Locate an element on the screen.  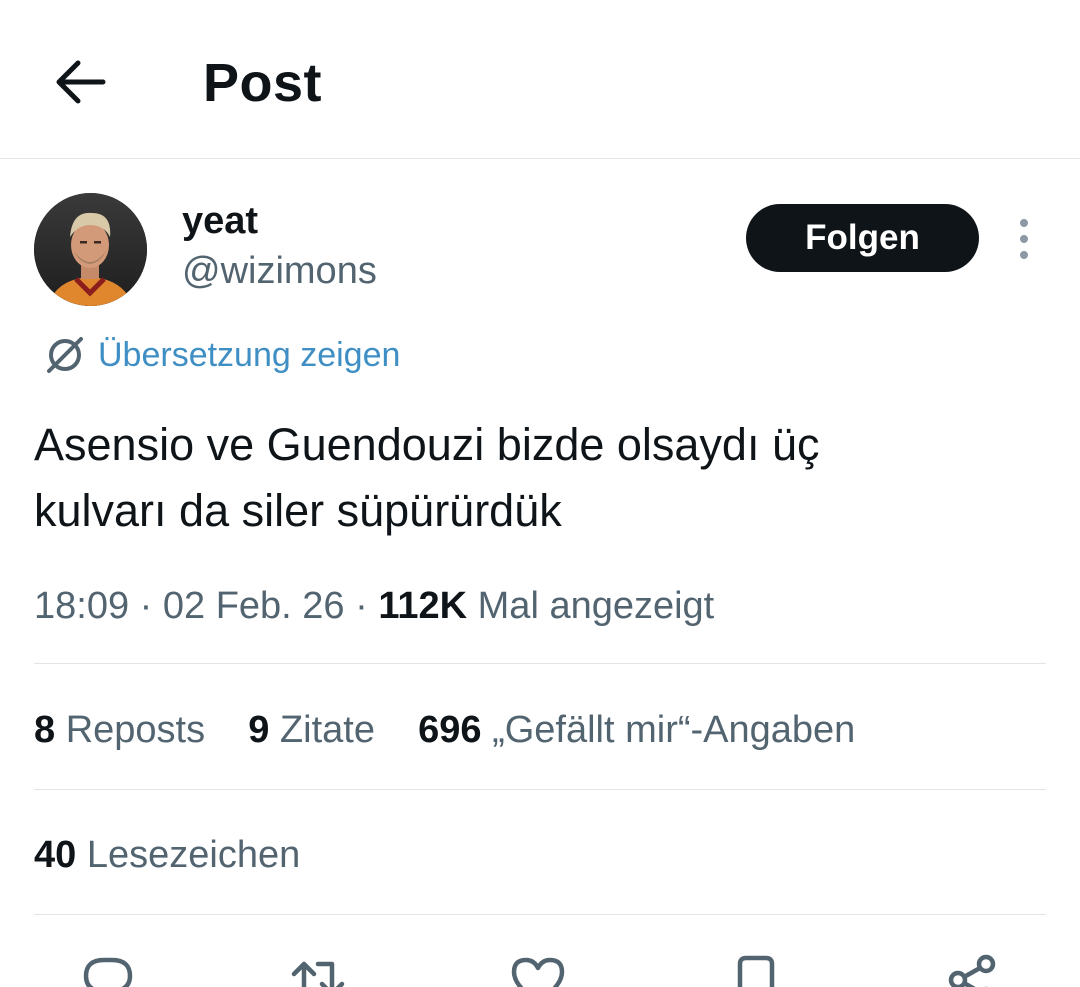
post-text-line-1: Asensio ve Guendouzi bizde olsaydı üç is located at coordinates (427, 444).